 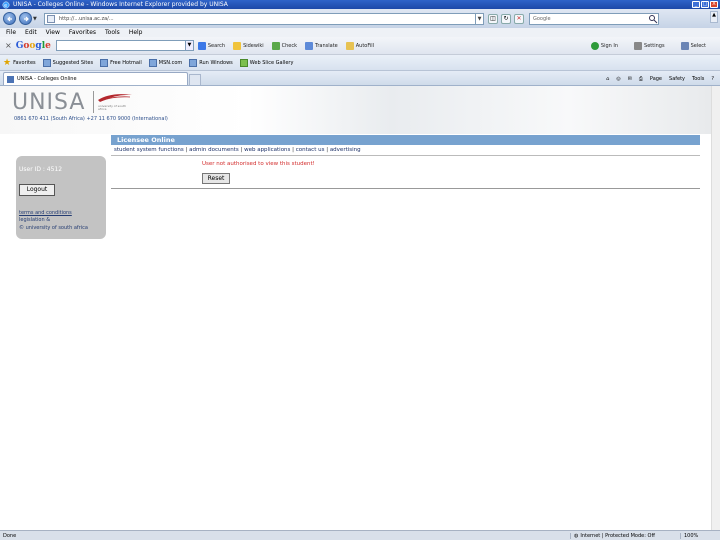 What do you see at coordinates (698, 79) in the screenshot?
I see `tools-menu: Tools` at bounding box center [698, 79].